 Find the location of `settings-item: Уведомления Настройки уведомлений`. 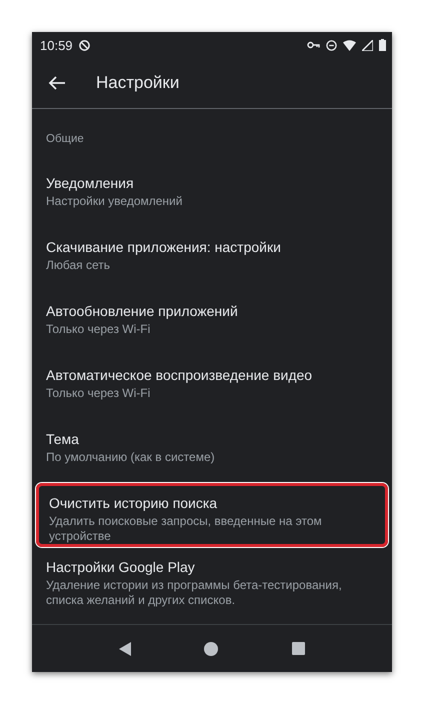

settings-item: Уведомления Настройки уведомлений is located at coordinates (212, 195).